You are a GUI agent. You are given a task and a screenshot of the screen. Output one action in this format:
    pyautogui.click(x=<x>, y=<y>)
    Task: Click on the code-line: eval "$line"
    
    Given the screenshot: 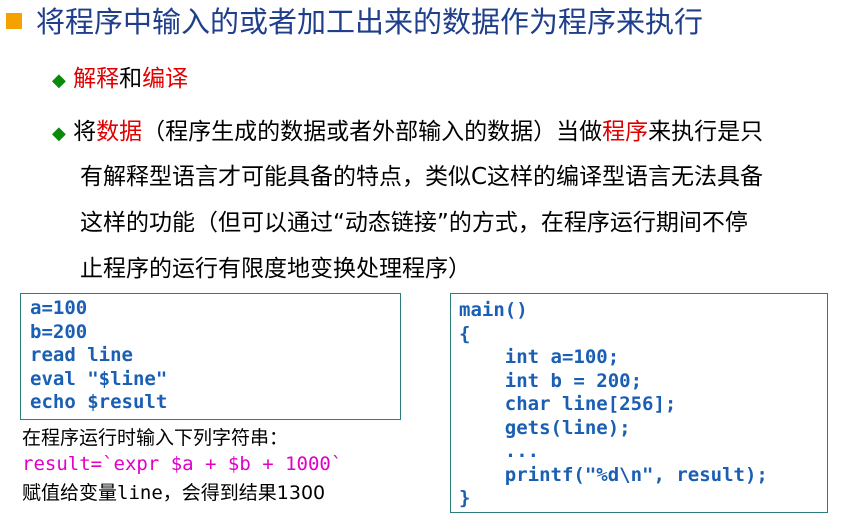 What is the action you would take?
    pyautogui.click(x=99, y=378)
    